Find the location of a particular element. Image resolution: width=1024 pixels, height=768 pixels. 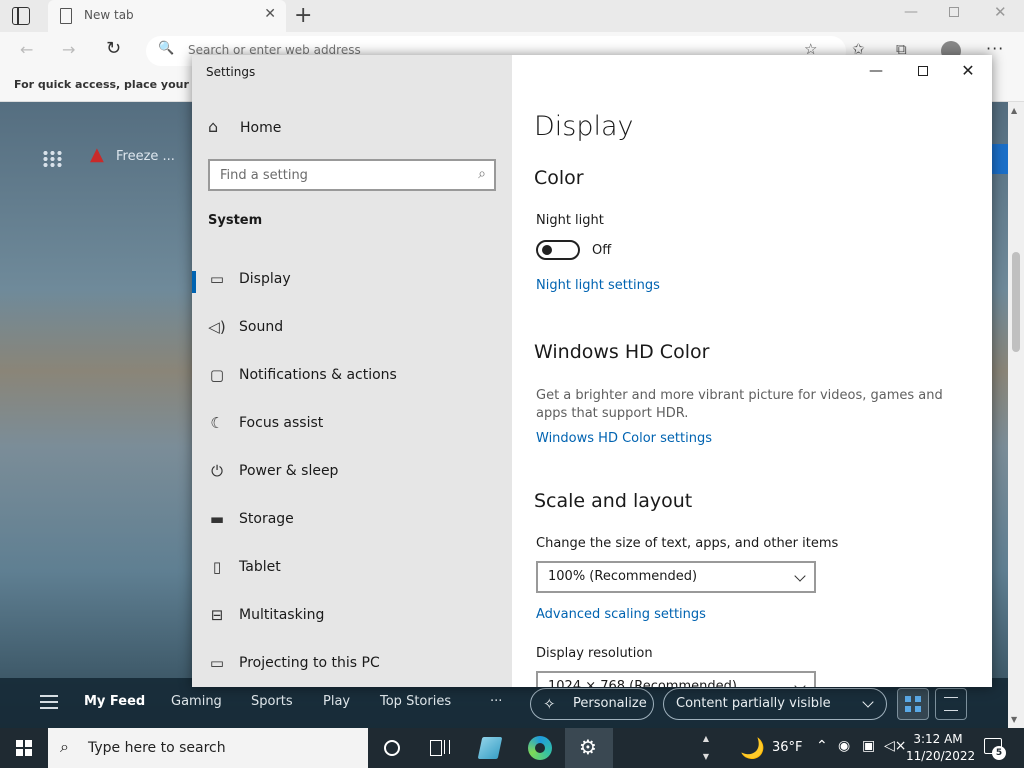

sidebar-item-focus-assist: ☾ Focus assist is located at coordinates (352, 424).